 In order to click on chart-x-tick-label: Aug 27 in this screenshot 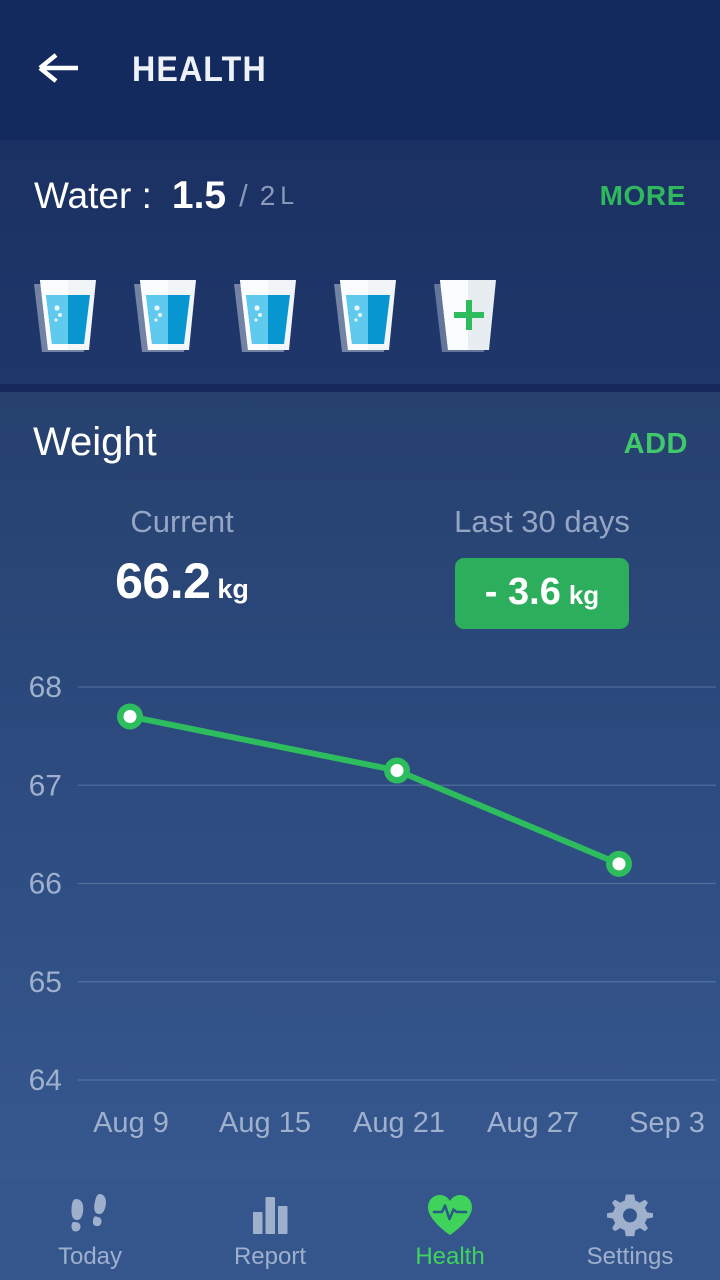, I will do `click(533, 1123)`.